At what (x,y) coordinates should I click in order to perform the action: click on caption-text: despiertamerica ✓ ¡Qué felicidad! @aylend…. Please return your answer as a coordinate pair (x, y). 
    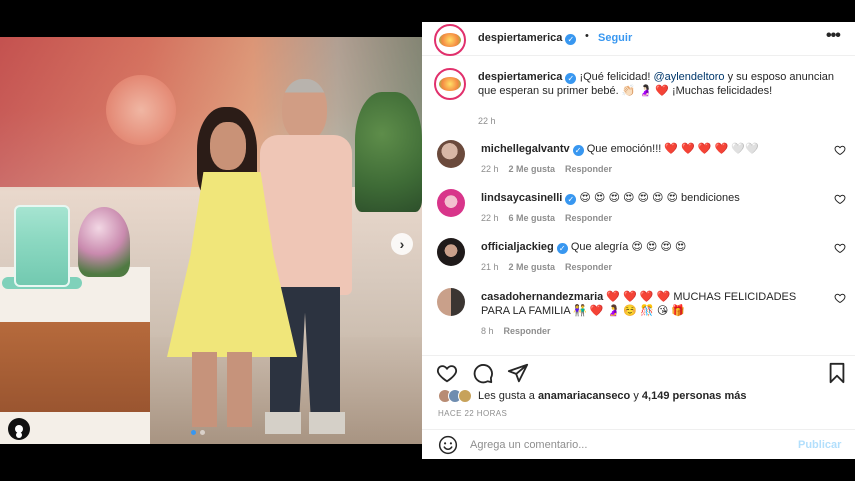
    Looking at the image, I should click on (658, 84).